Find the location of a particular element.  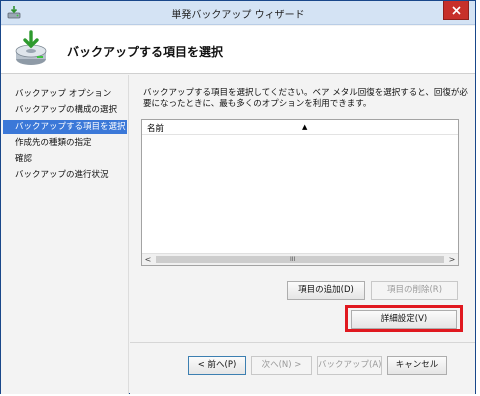

column-header-name: 名前 is located at coordinates (155, 128).